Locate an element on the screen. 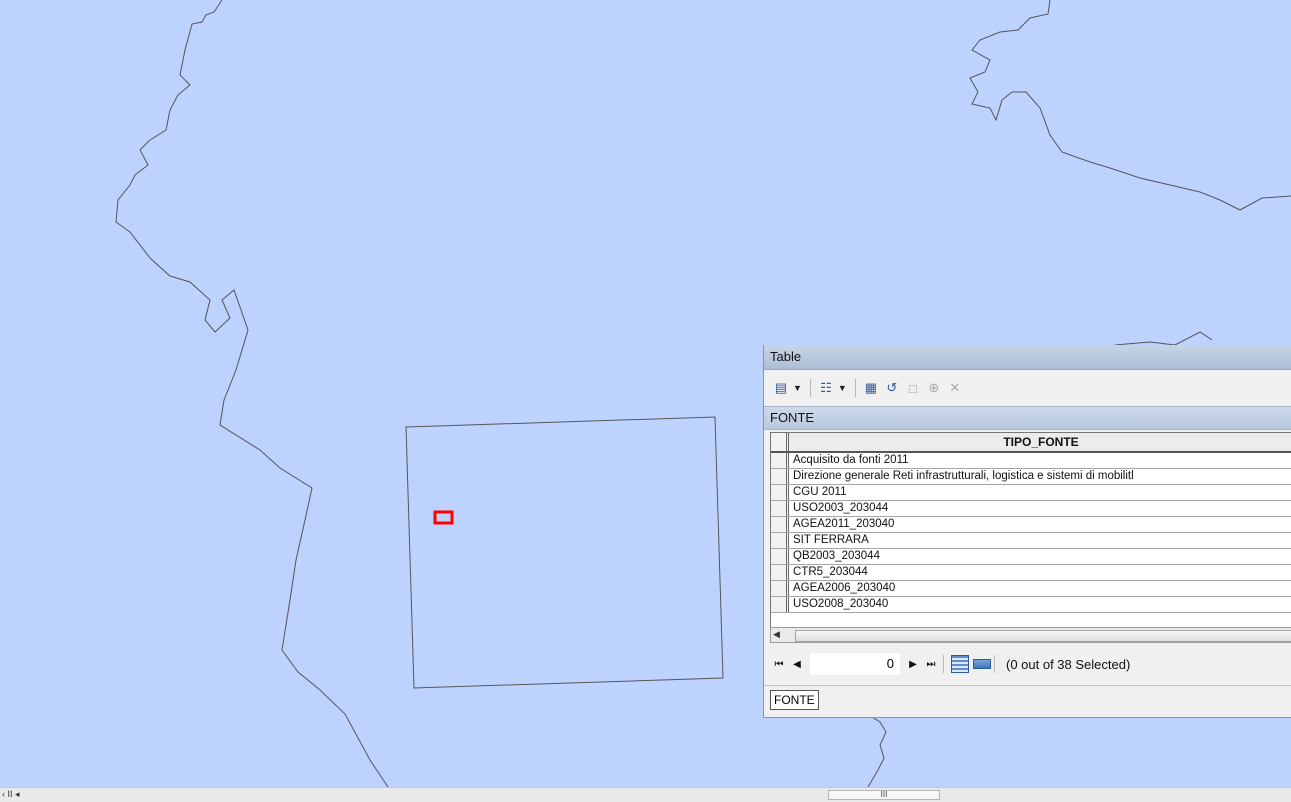 This screenshot has width=1291, height=802. switch-selection-icon: ↺ is located at coordinates (892, 388).